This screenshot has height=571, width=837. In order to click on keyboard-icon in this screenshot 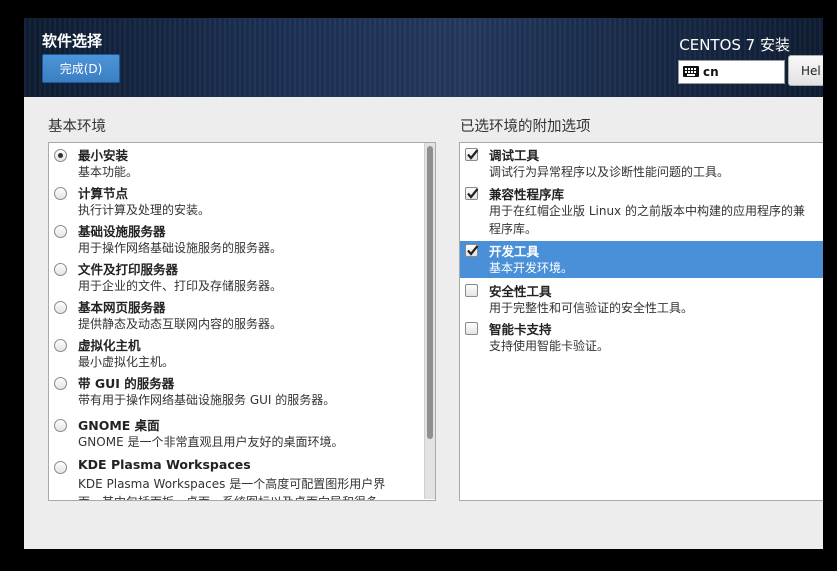, I will do `click(691, 71)`.